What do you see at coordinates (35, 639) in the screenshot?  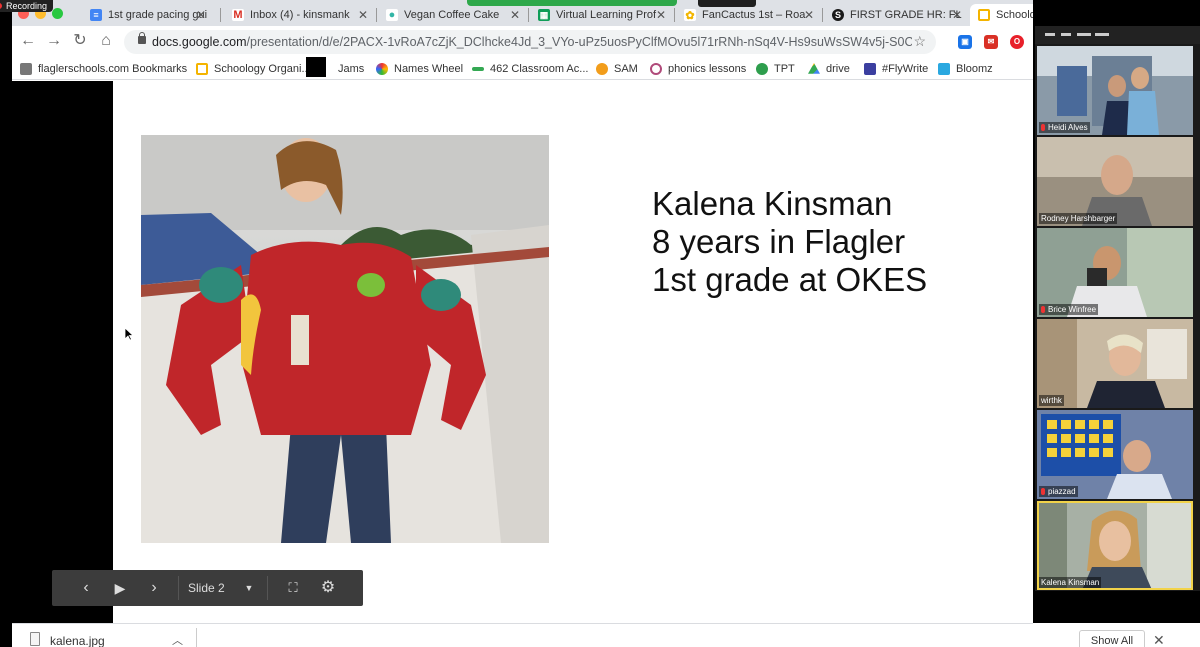 I see `file-icon` at bounding box center [35, 639].